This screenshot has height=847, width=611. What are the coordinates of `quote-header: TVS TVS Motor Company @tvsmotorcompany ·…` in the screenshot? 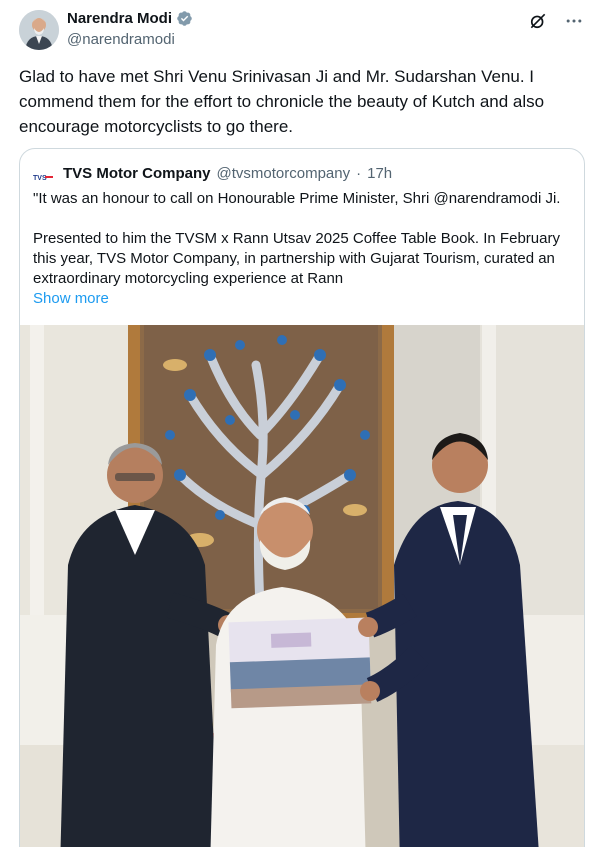 It's located at (212, 173).